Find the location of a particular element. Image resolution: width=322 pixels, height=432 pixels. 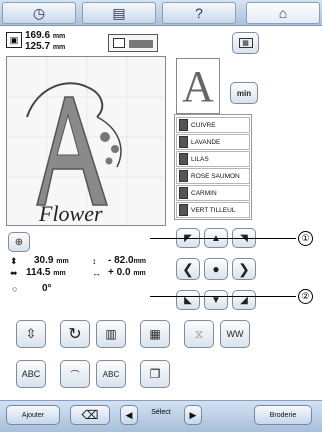

broderie-button: Broderie is located at coordinates (283, 415).